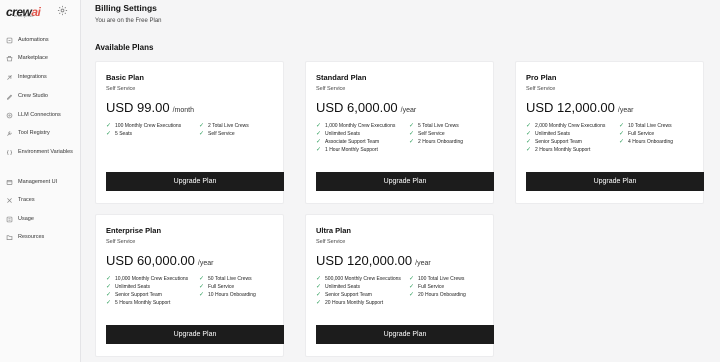 This screenshot has height=362, width=720. Describe the element at coordinates (9, 152) in the screenshot. I see `environment-variables-icon` at that location.